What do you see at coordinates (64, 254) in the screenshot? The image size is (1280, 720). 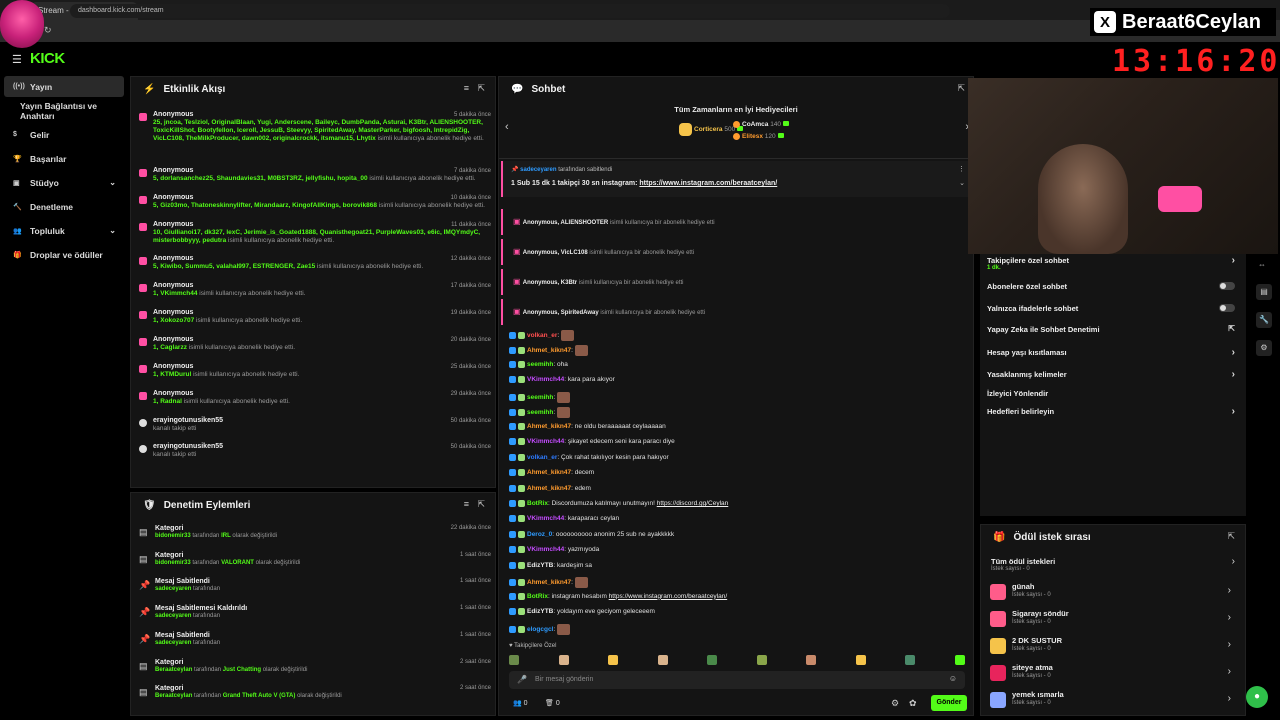 I see `sidebar-item-7: 🎁 Droplar ve ödüller` at bounding box center [64, 254].